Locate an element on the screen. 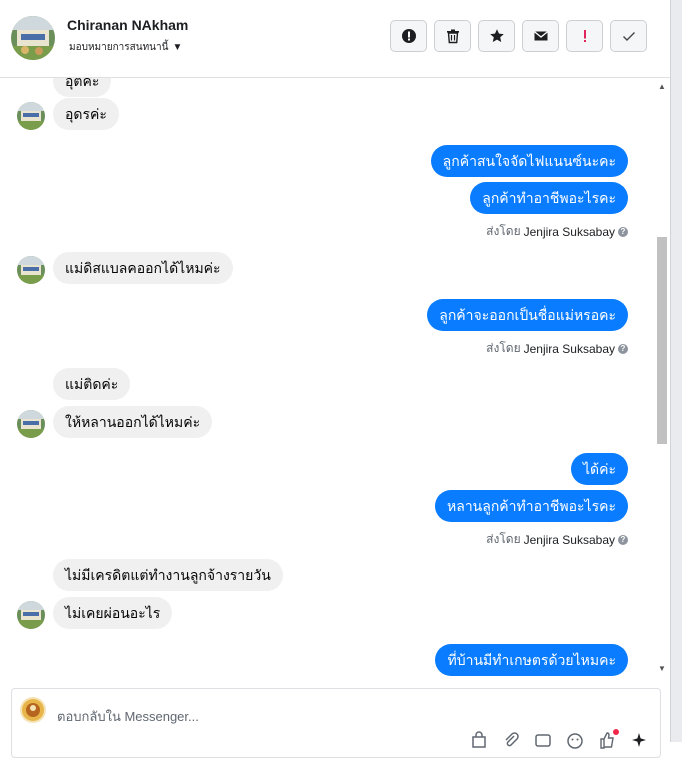 The width and height of the screenshot is (682, 758). incoming-message: ไม่มีเครดิตแต่ทำงานลูกจ้างรายวัน is located at coordinates (168, 575).